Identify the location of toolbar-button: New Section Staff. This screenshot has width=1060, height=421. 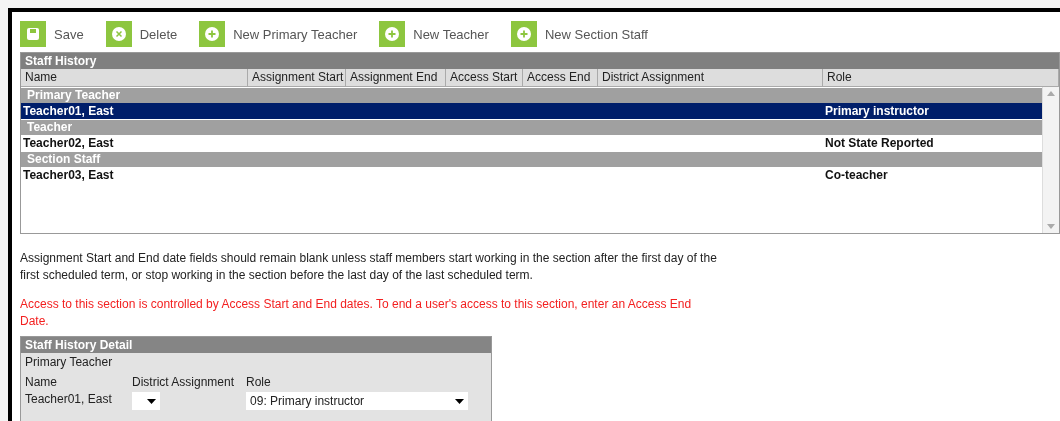
(579, 34).